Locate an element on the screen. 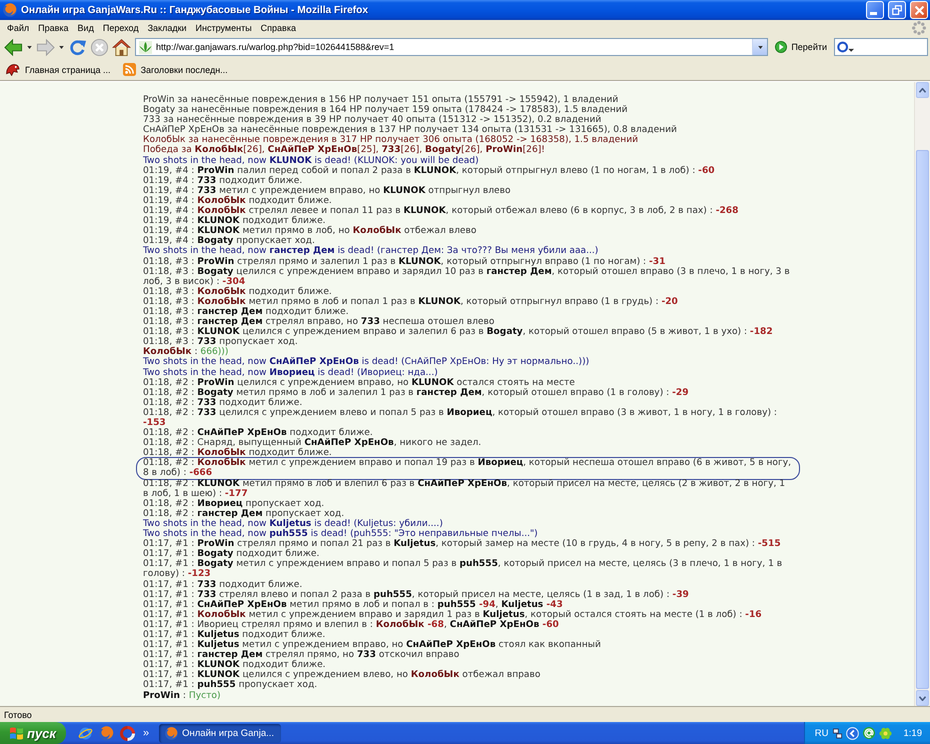  log-line: 01:17, #1 : 733 подходит ближе. is located at coordinates (223, 585).